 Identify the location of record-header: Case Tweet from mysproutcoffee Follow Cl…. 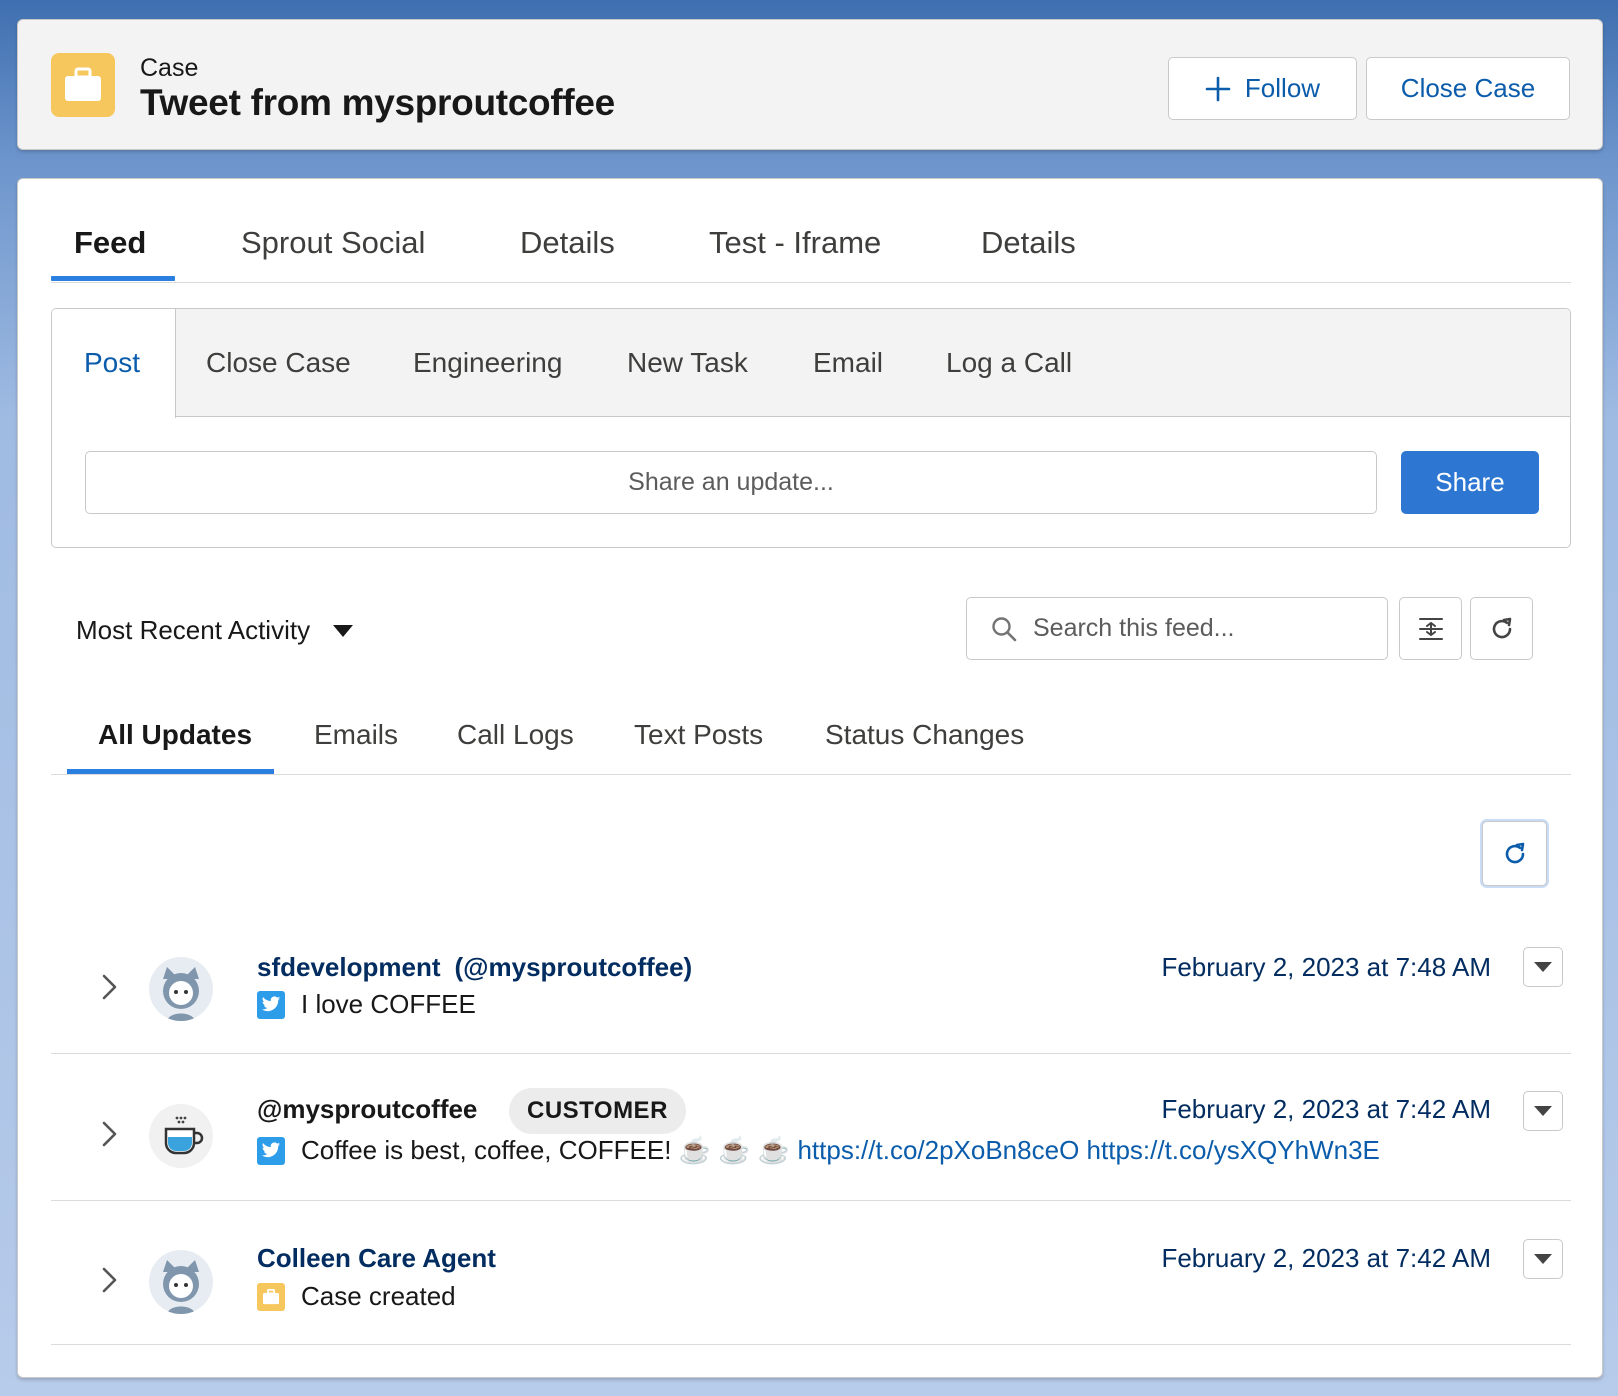
(810, 84).